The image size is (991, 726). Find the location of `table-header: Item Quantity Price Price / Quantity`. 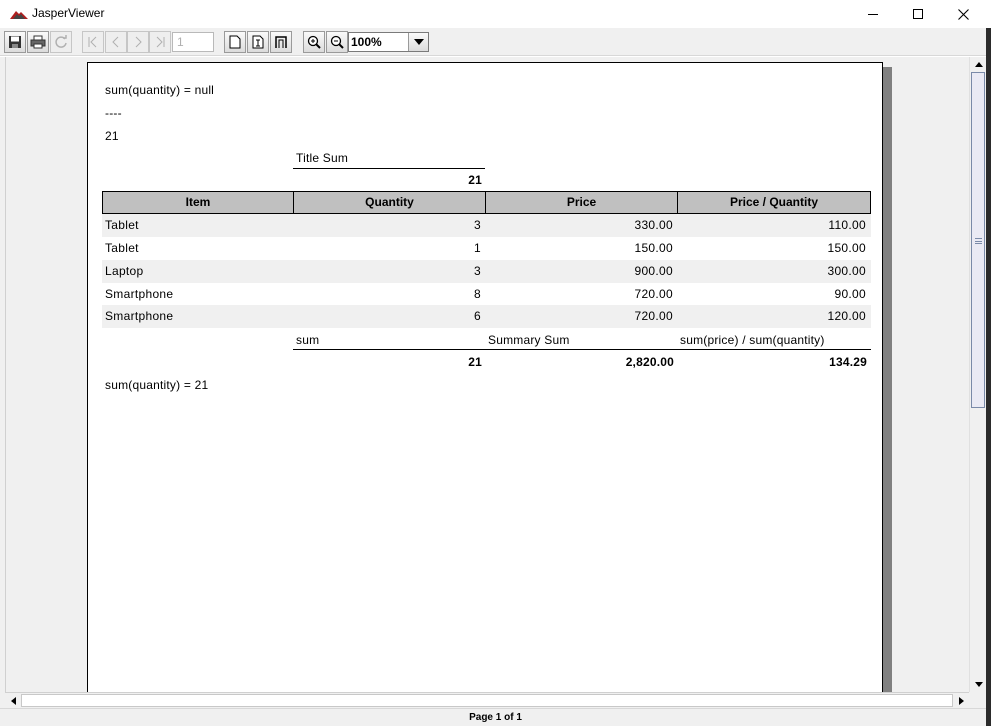

table-header: Item Quantity Price Price / Quantity is located at coordinates (486, 202).